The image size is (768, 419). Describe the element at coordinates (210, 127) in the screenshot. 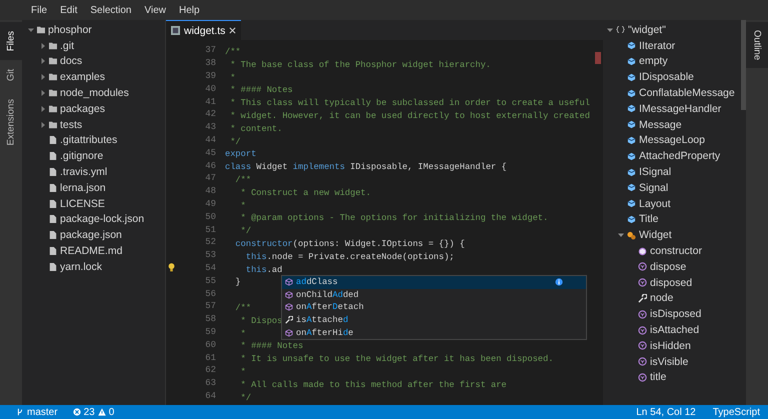

I see `line-number: 43` at that location.